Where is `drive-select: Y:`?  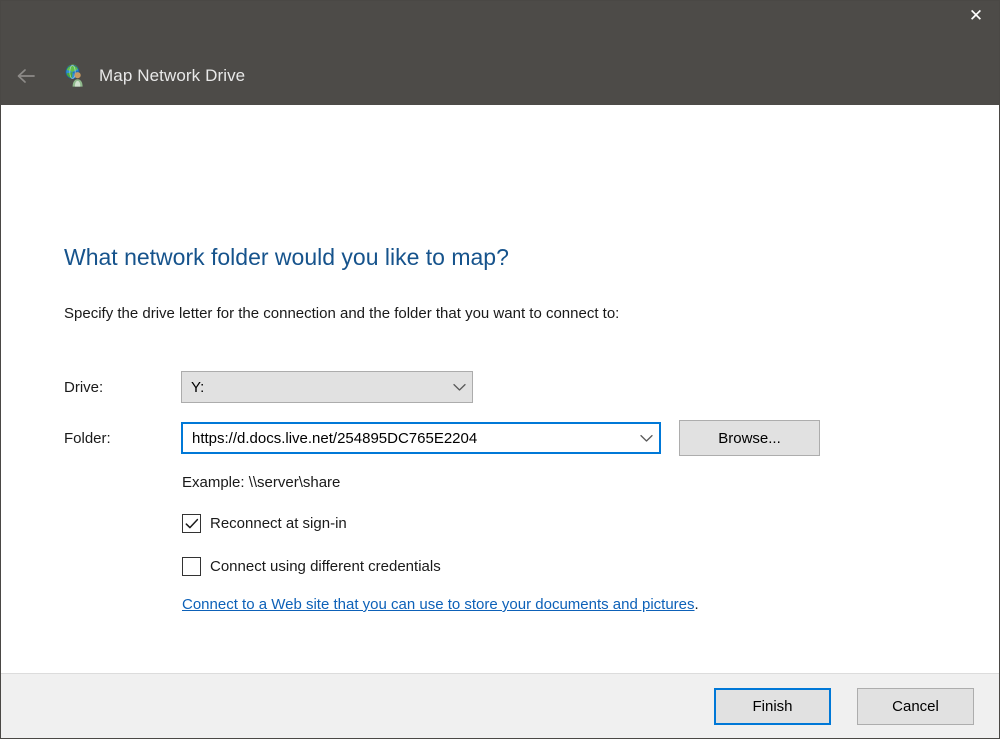
drive-select: Y: is located at coordinates (327, 387).